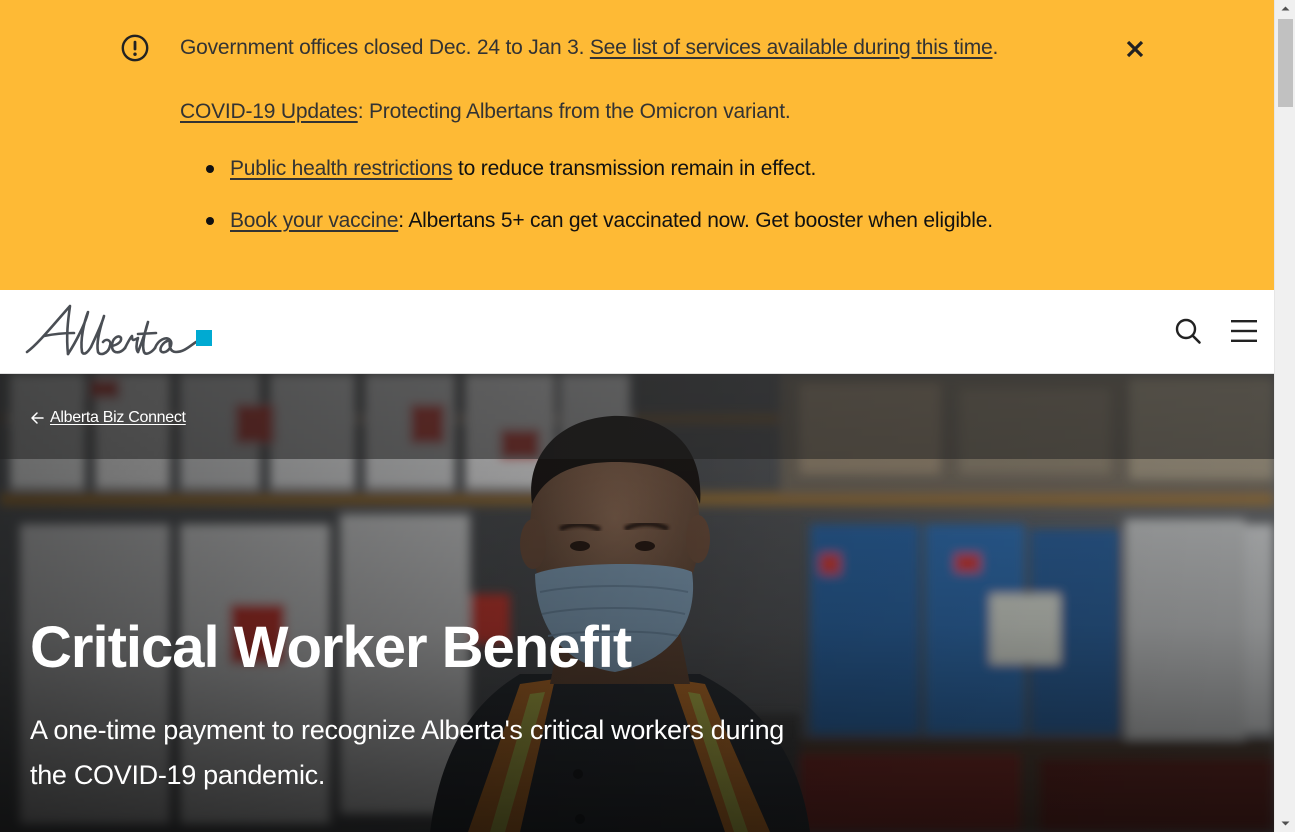  What do you see at coordinates (1285, 8) in the screenshot?
I see `scroll-up-arrow-icon` at bounding box center [1285, 8].